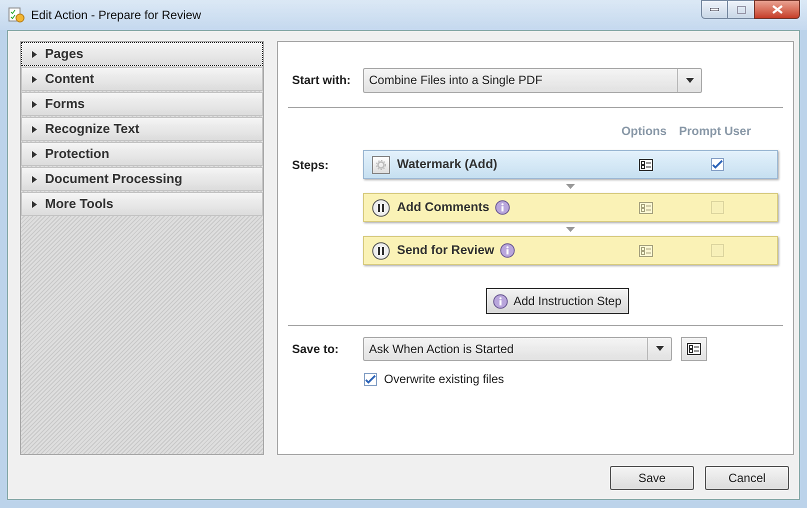 The image size is (807, 508). I want to click on step-name: Send for Review, so click(445, 251).